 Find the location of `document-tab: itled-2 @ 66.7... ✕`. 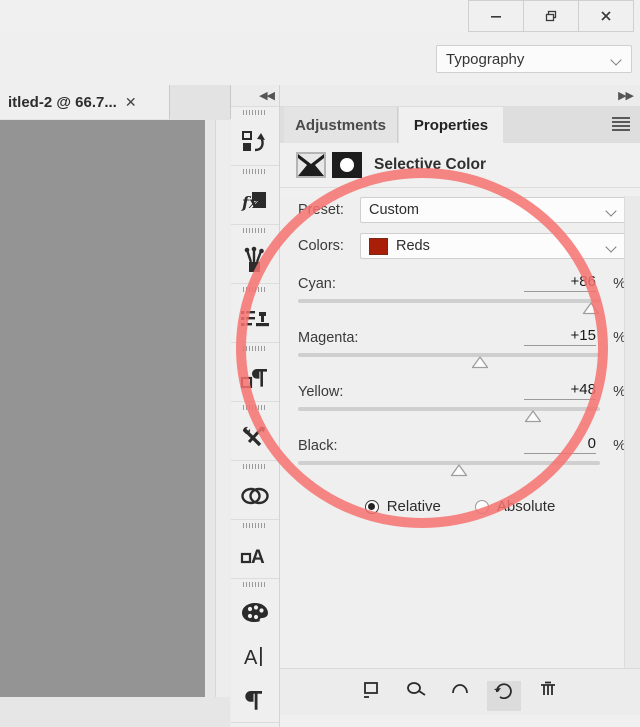

document-tab: itled-2 @ 66.7... ✕ is located at coordinates (85, 102).